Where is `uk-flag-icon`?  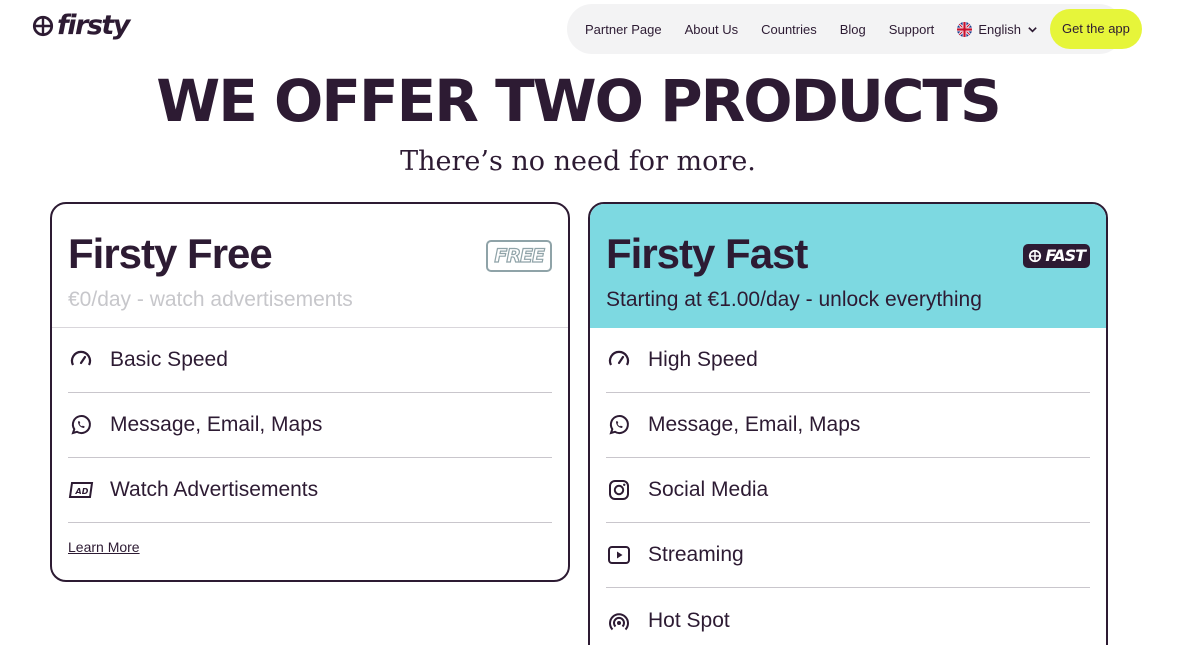 uk-flag-icon is located at coordinates (965, 29).